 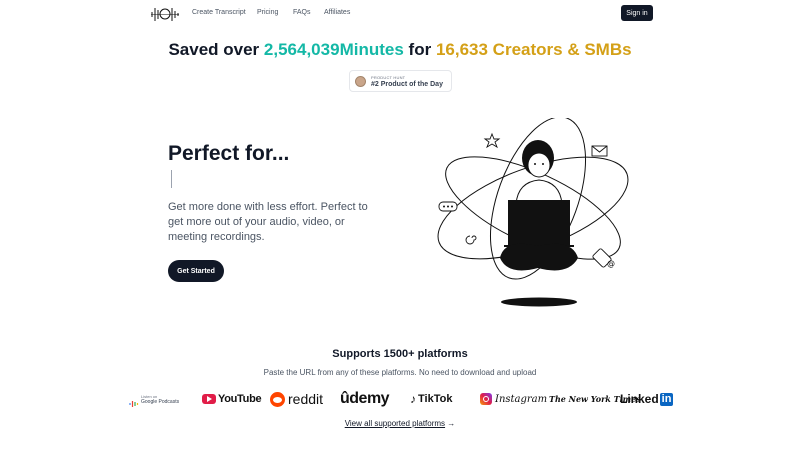 What do you see at coordinates (521, 399) in the screenshot?
I see `instagram-text: Instagram` at bounding box center [521, 399].